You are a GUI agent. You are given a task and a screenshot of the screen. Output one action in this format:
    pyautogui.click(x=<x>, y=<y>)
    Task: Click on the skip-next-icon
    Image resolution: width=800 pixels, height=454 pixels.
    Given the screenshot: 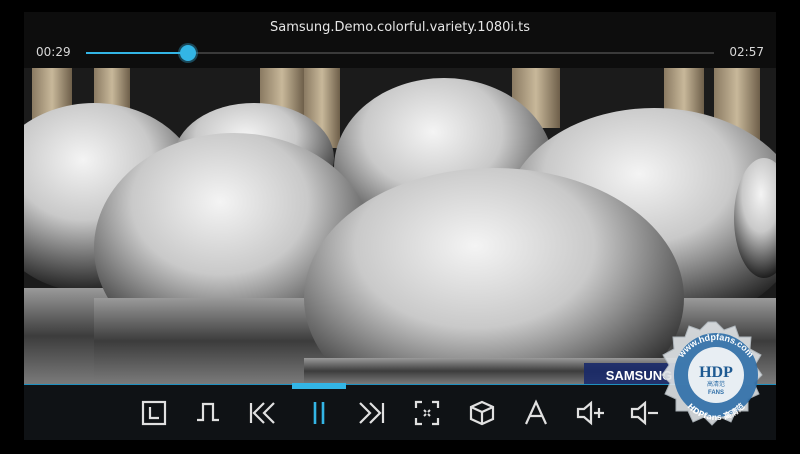 What is the action you would take?
    pyautogui.click(x=372, y=413)
    